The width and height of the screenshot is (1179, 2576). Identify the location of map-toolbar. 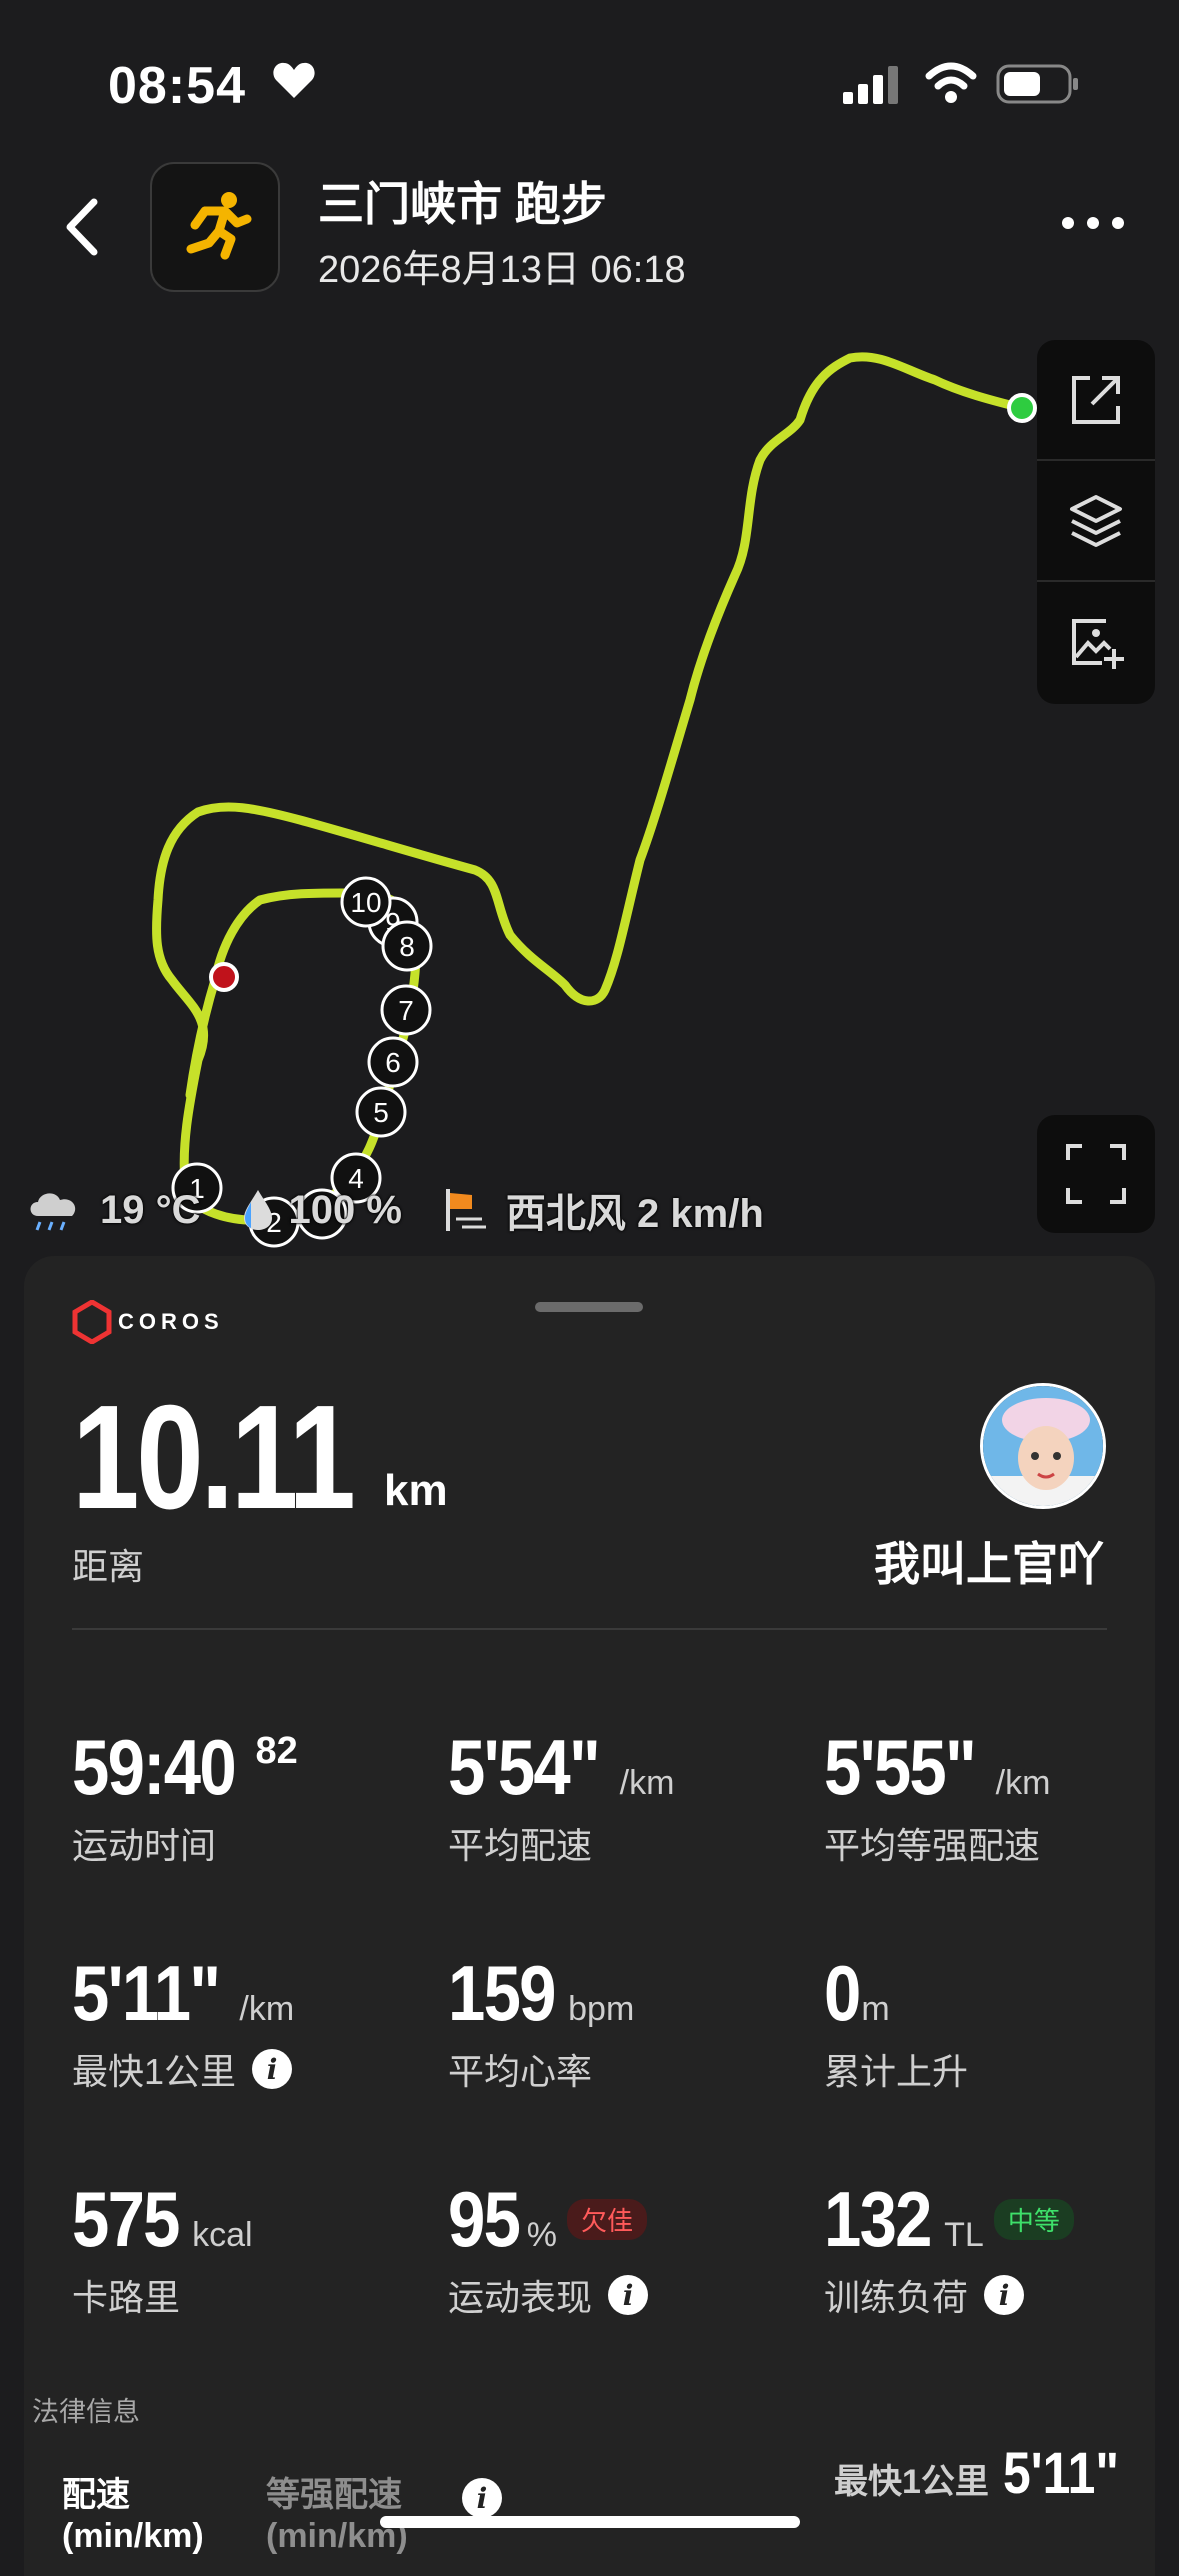
(1096, 522).